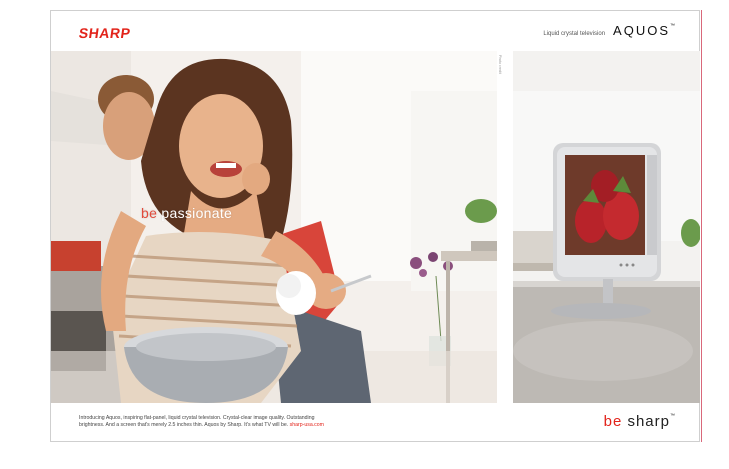  Describe the element at coordinates (104, 33) in the screenshot. I see `sharp-logo: SHARP` at that location.